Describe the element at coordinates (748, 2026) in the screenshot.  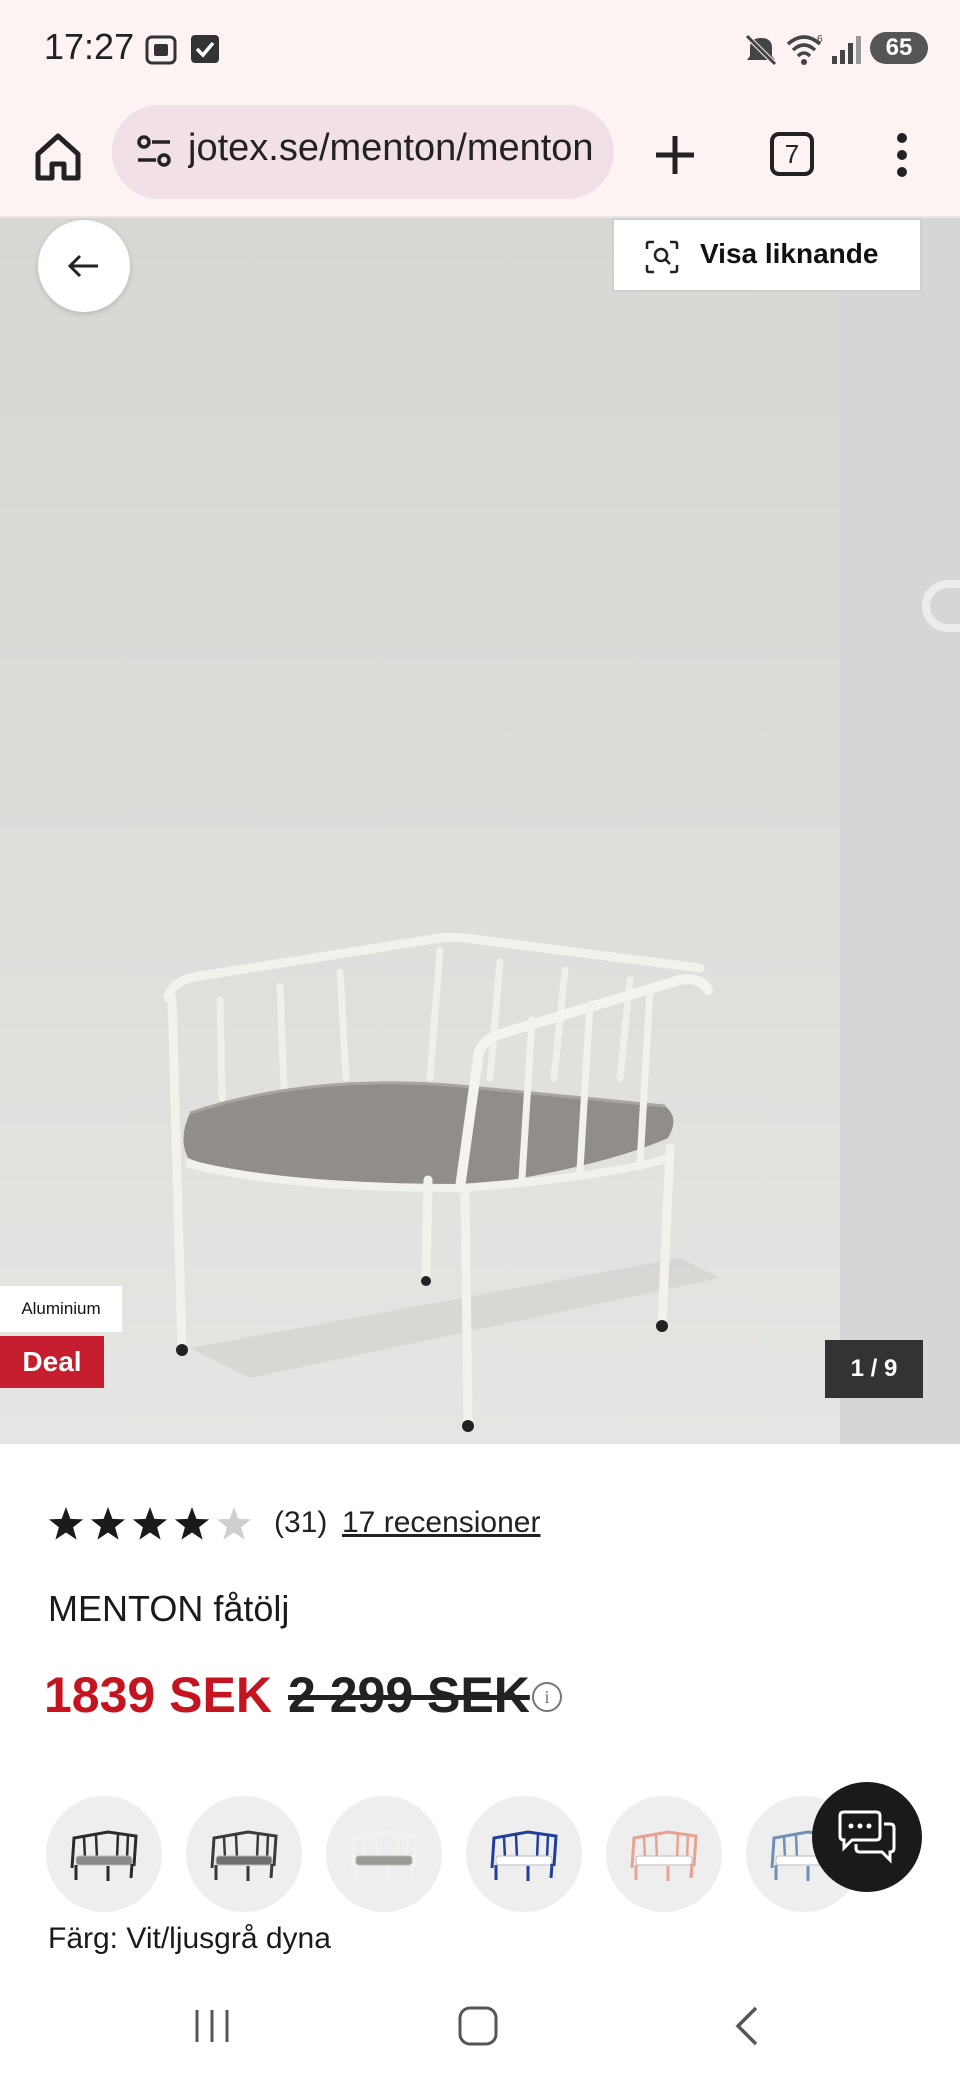
I see `back-nav-icon` at that location.